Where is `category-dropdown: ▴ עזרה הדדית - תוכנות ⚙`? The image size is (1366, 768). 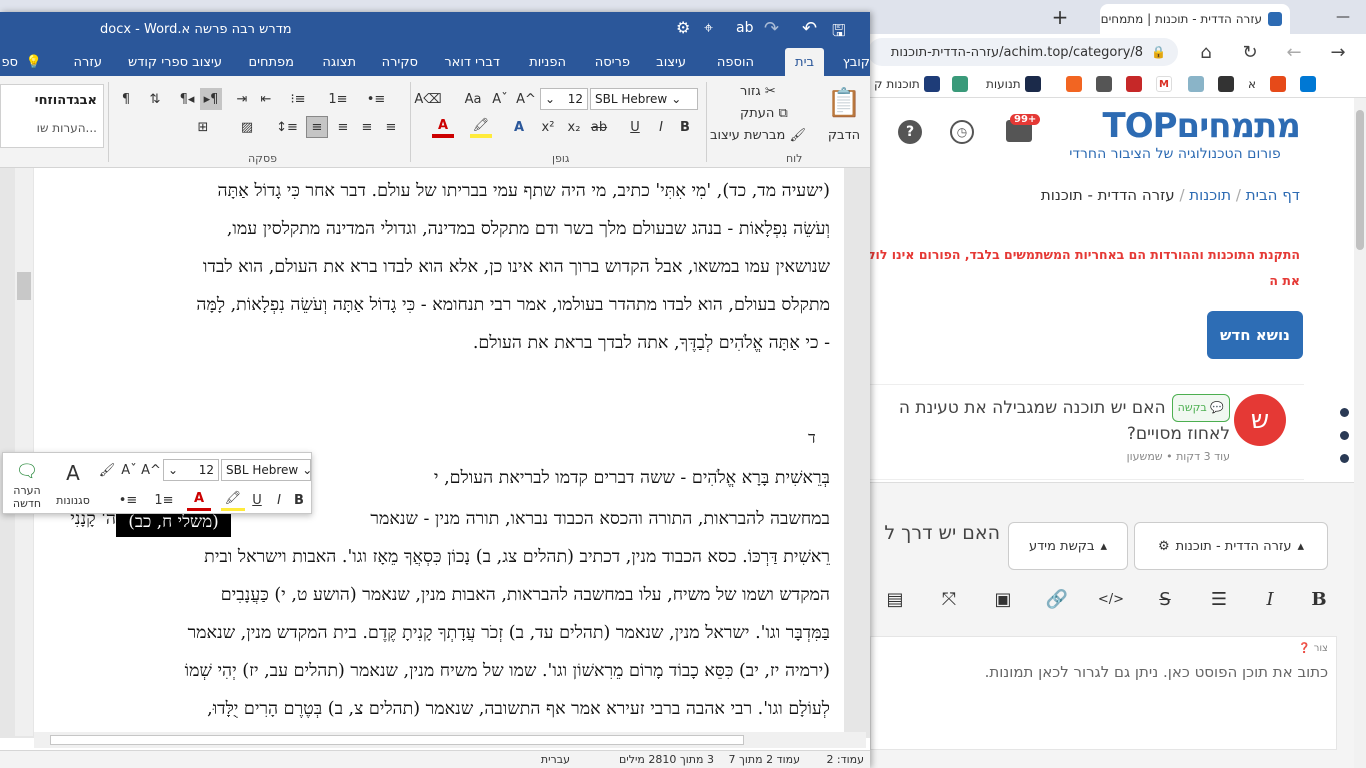
category-dropdown: ▴ עזרה הדדית - תוכנות ⚙ is located at coordinates (1231, 546).